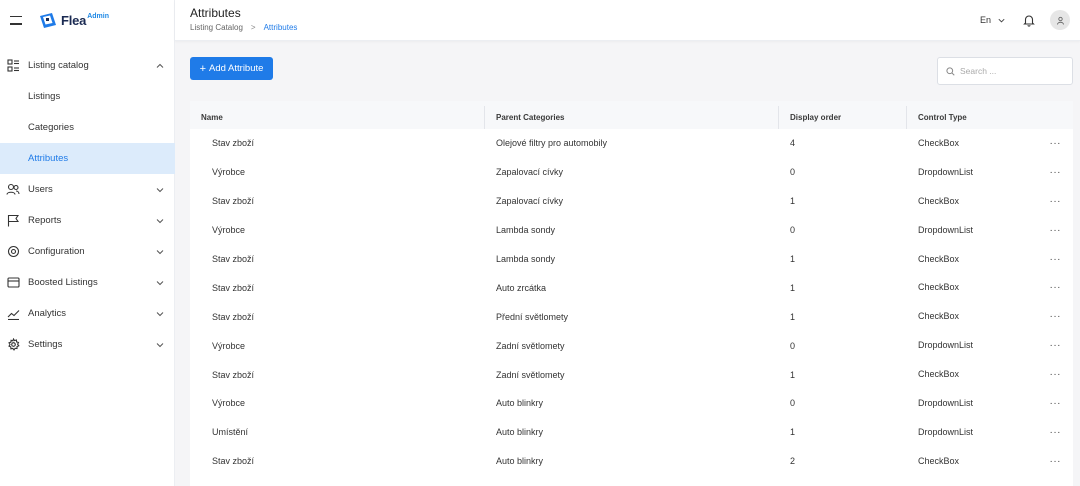  I want to click on column-header-display-order: Display order, so click(843, 117).